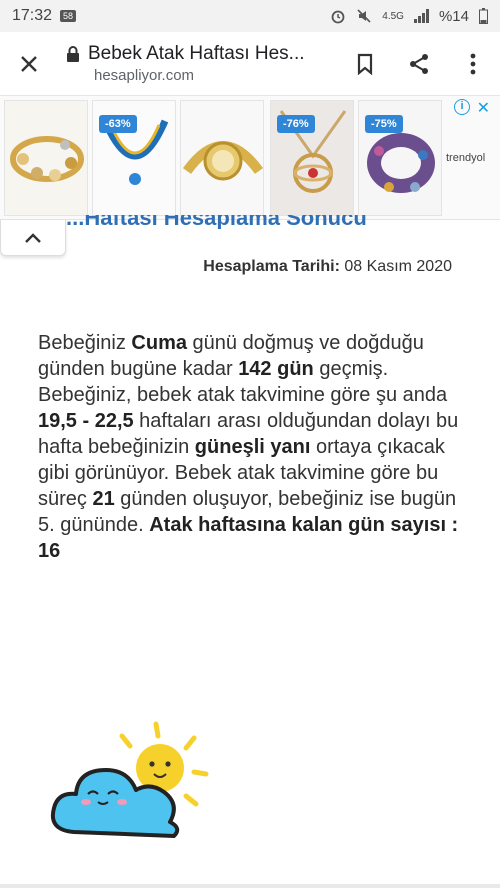  What do you see at coordinates (250, 16) in the screenshot?
I see `status-bar: 17:32 58 4.5G %14` at bounding box center [250, 16].